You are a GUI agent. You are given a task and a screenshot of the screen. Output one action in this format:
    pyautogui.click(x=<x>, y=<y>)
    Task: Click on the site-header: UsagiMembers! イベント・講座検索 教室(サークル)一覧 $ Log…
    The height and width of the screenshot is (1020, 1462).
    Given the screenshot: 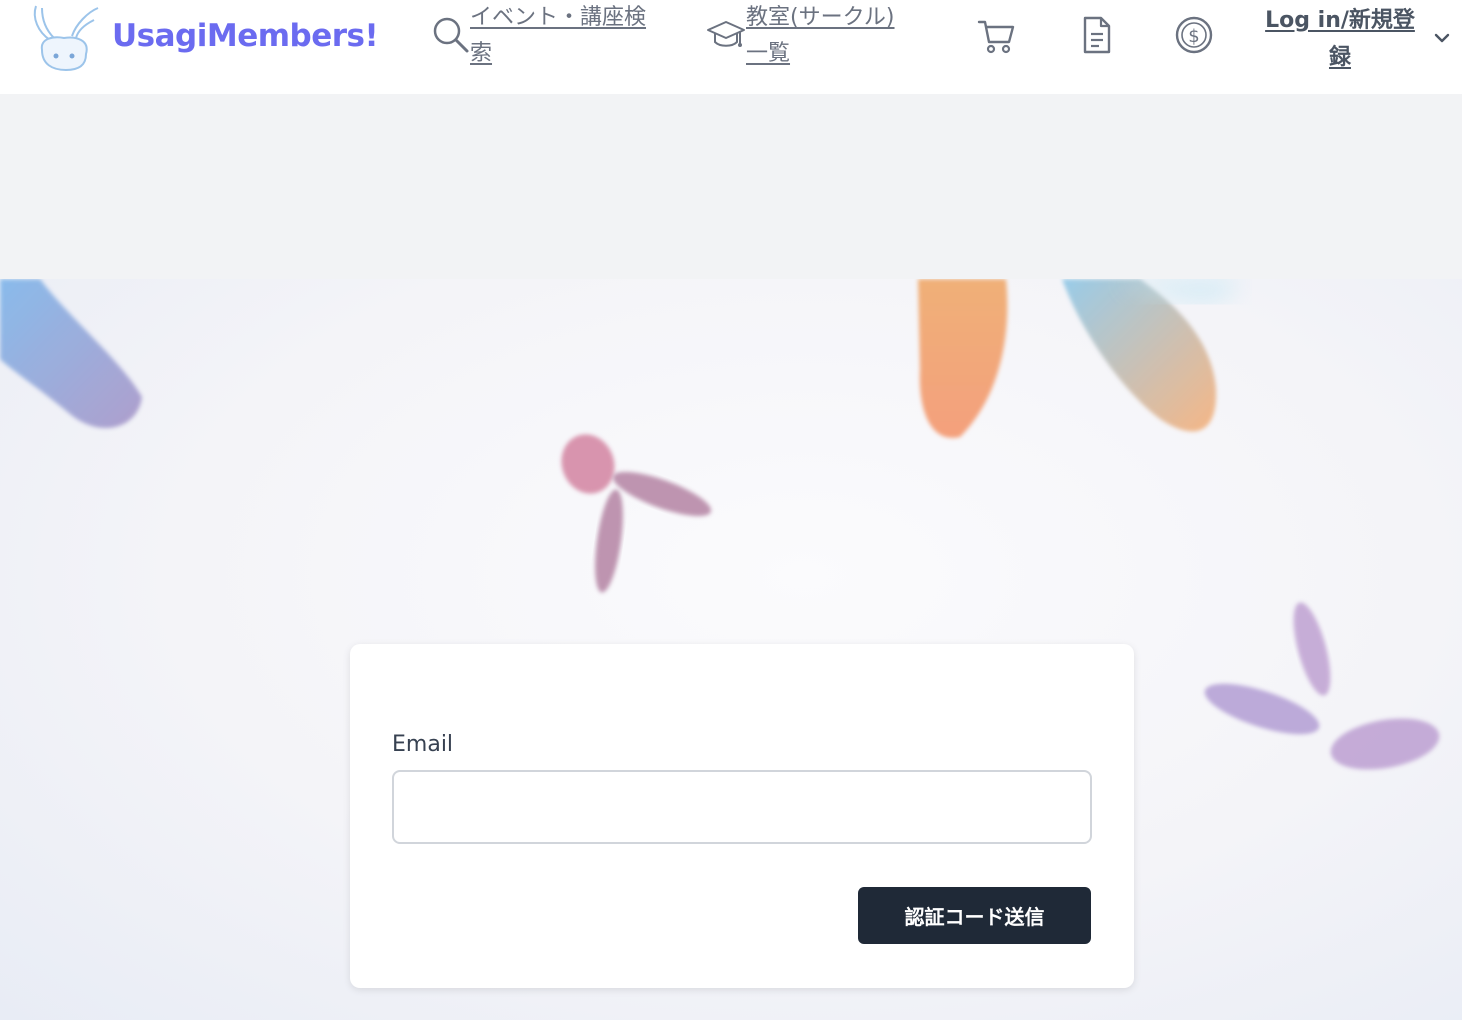 What is the action you would take?
    pyautogui.click(x=731, y=47)
    